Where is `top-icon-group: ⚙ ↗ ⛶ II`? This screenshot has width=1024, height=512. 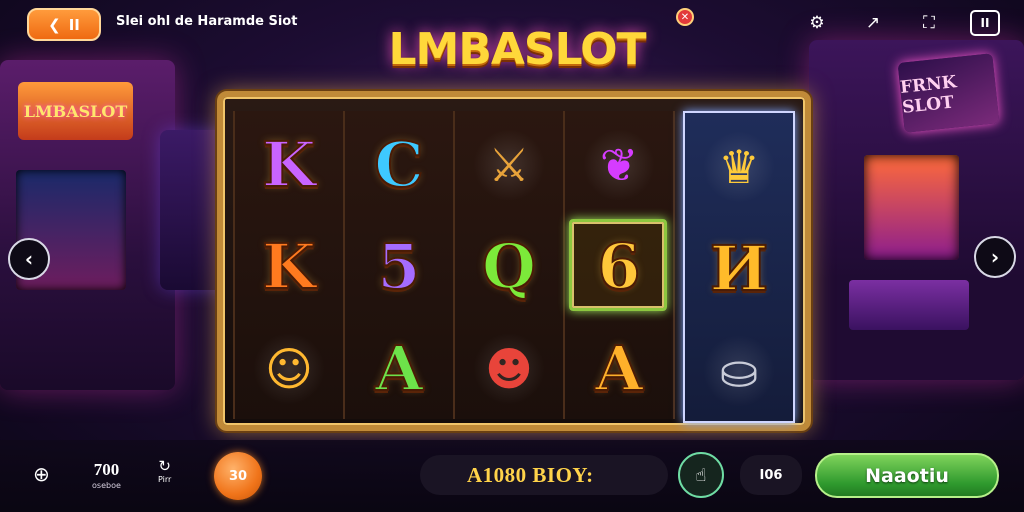 top-icon-group: ⚙ ↗ ⛶ II is located at coordinates (901, 23).